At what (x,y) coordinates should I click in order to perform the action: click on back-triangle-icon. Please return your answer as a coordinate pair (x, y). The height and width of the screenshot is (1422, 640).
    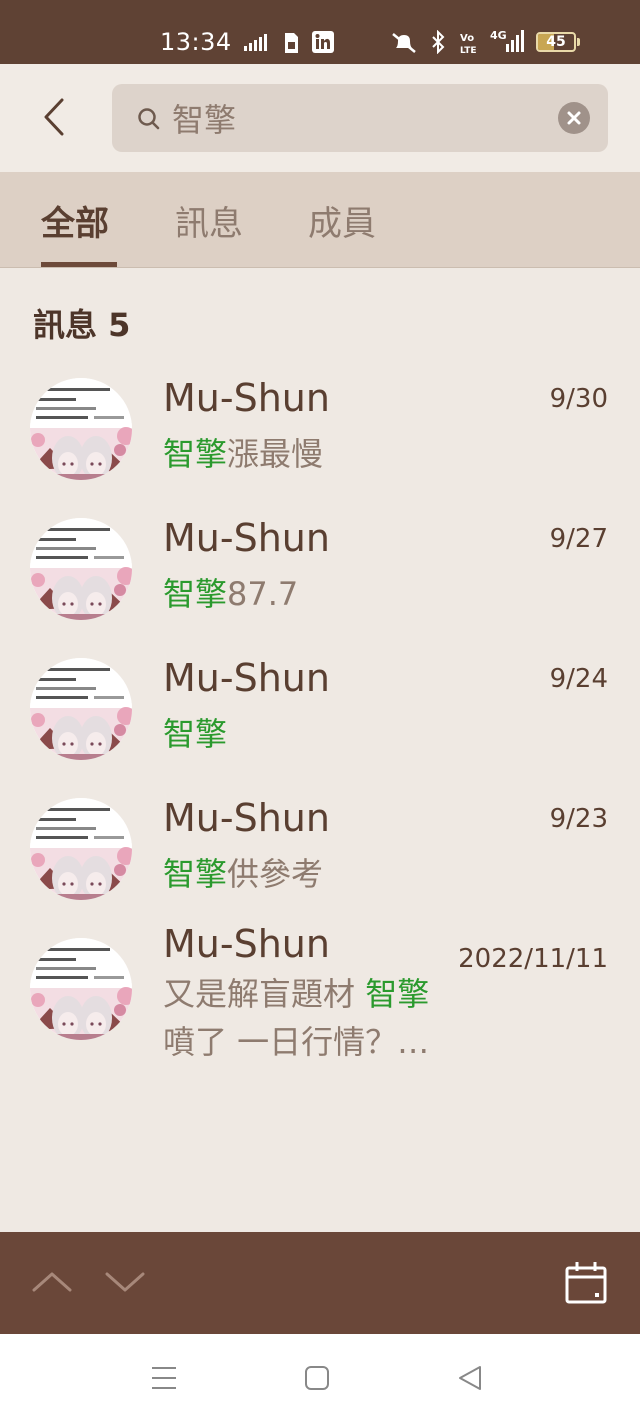
    Looking at the image, I should click on (470, 1378).